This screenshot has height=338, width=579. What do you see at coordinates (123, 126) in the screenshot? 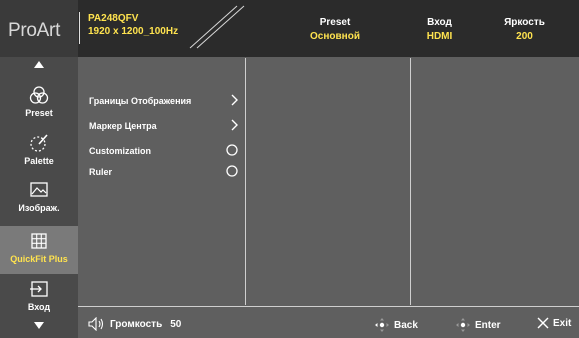
I see `menu-item-label: Маркер Центра` at bounding box center [123, 126].